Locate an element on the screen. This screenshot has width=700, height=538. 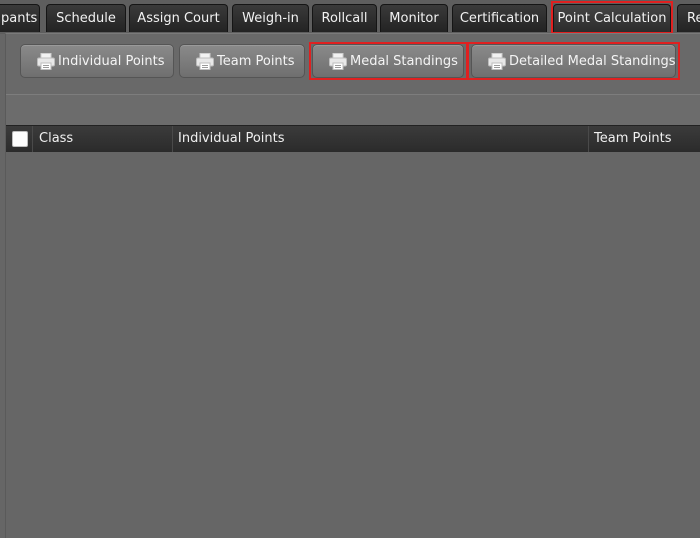
tab-point-calculation: Point Calculation is located at coordinates (612, 18).